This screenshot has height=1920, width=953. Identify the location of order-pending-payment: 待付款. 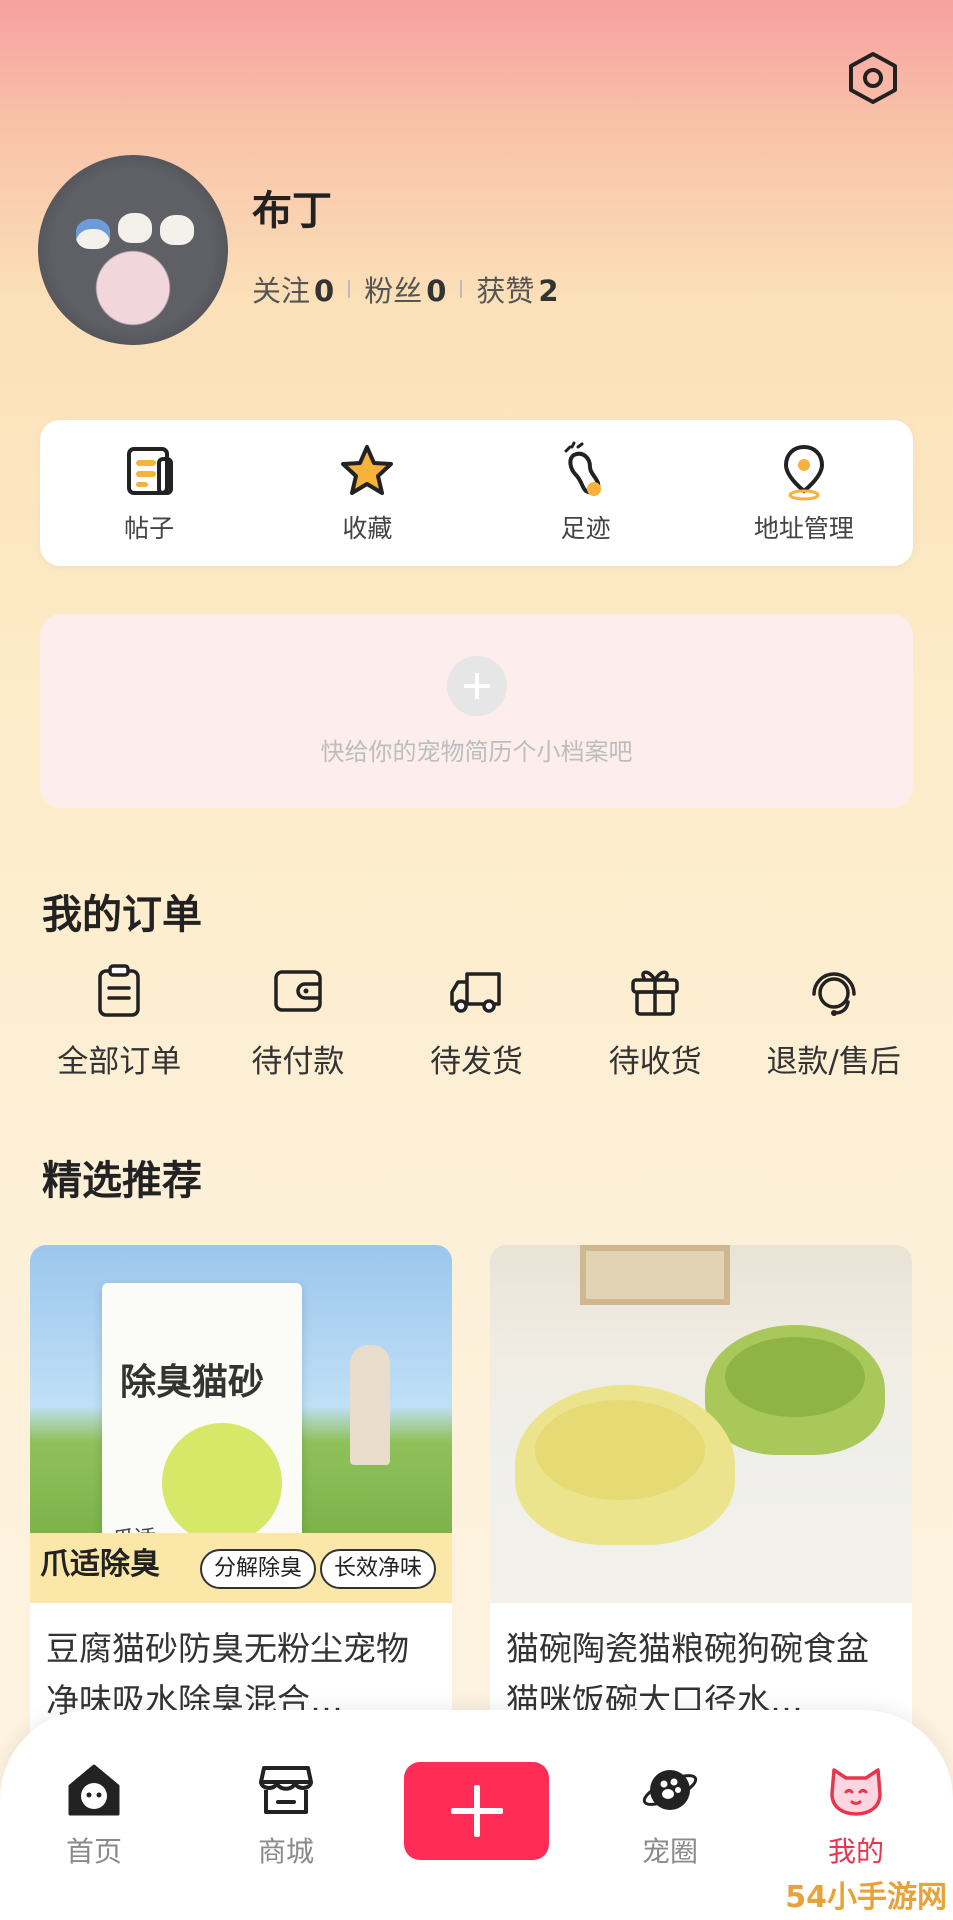
(298, 1027).